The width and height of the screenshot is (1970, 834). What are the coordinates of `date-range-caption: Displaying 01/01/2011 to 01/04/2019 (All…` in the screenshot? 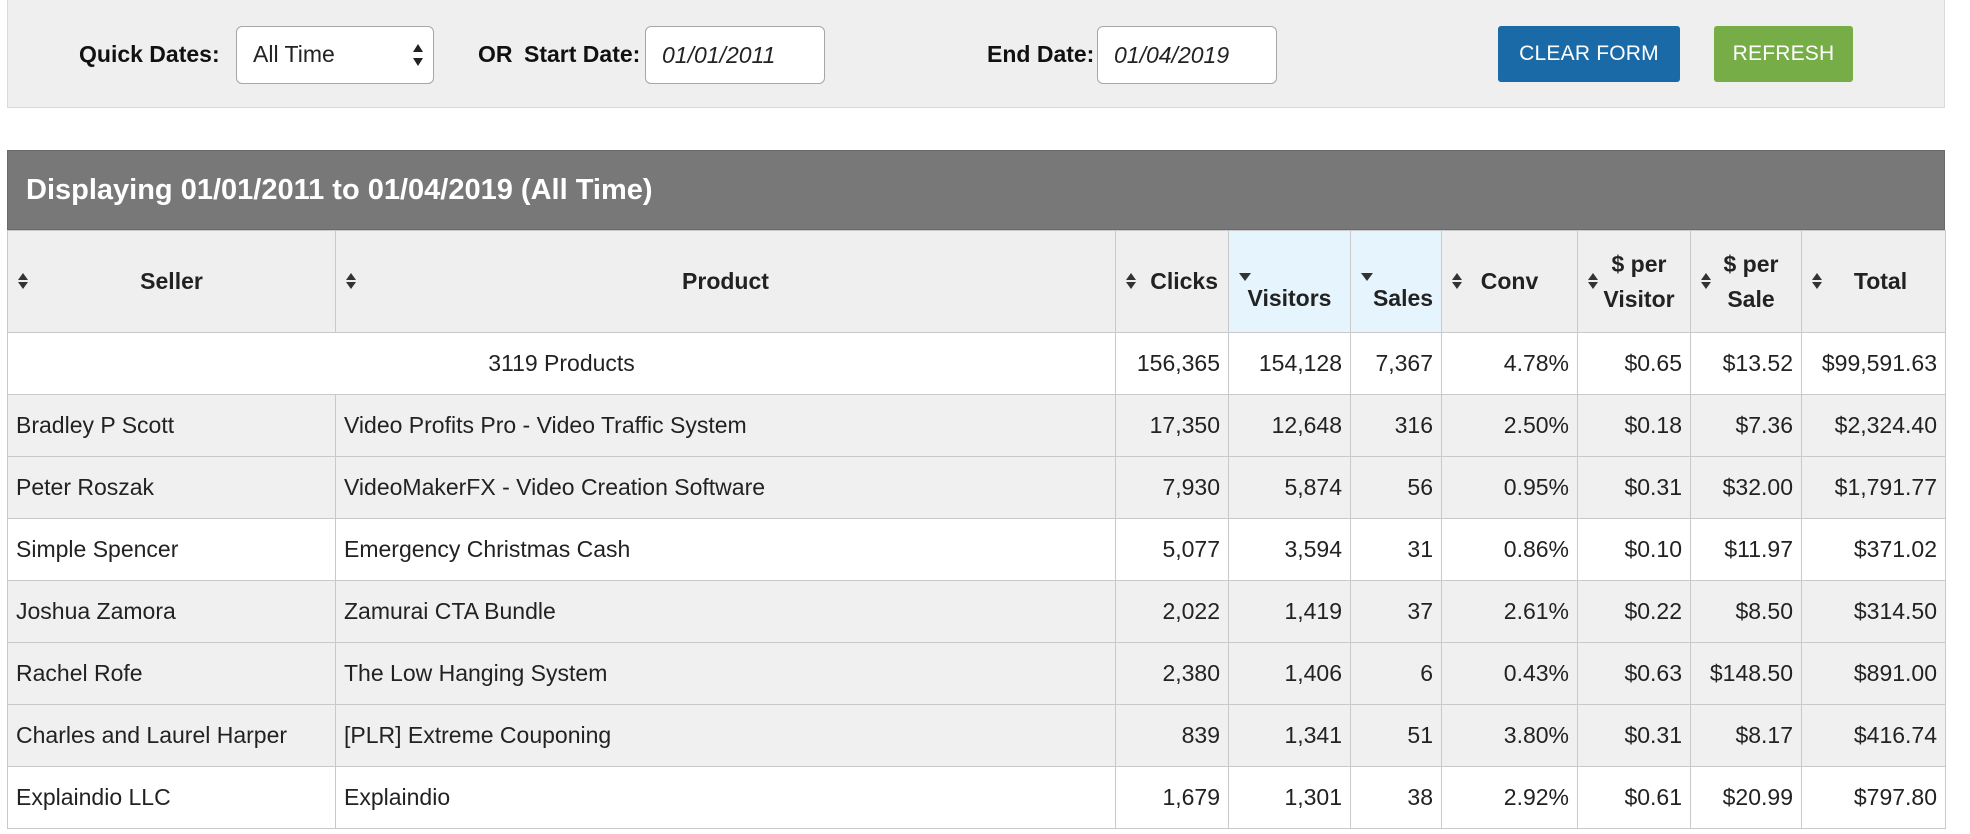 It's located at (976, 190).